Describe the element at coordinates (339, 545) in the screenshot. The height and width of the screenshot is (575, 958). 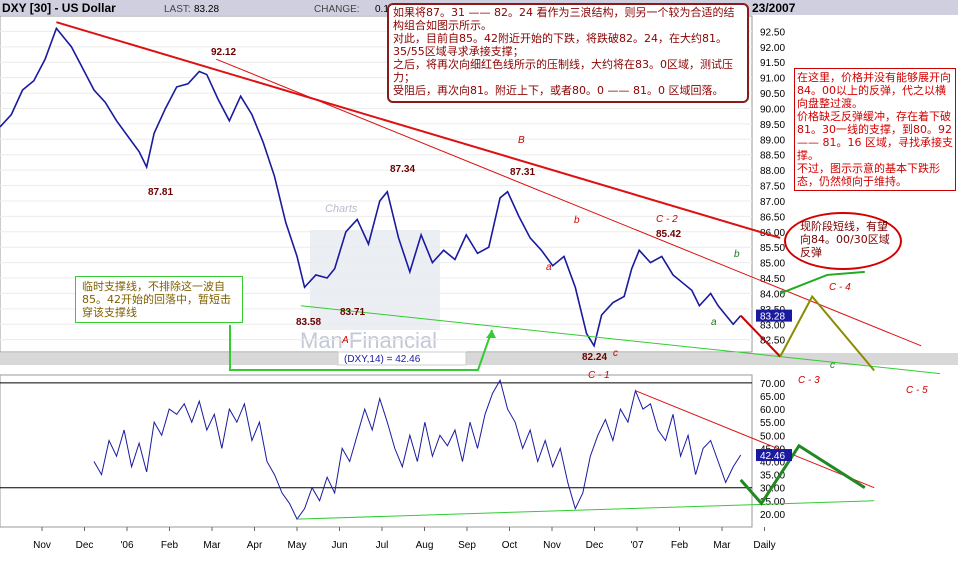
I see `x-tick-label: Jun` at that location.